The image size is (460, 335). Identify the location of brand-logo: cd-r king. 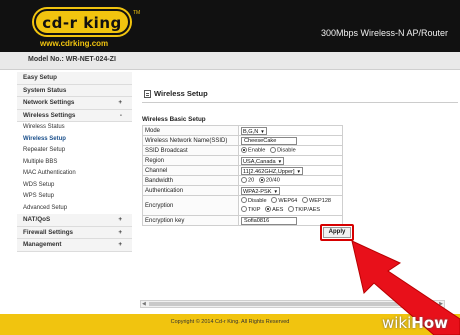
(82, 22).